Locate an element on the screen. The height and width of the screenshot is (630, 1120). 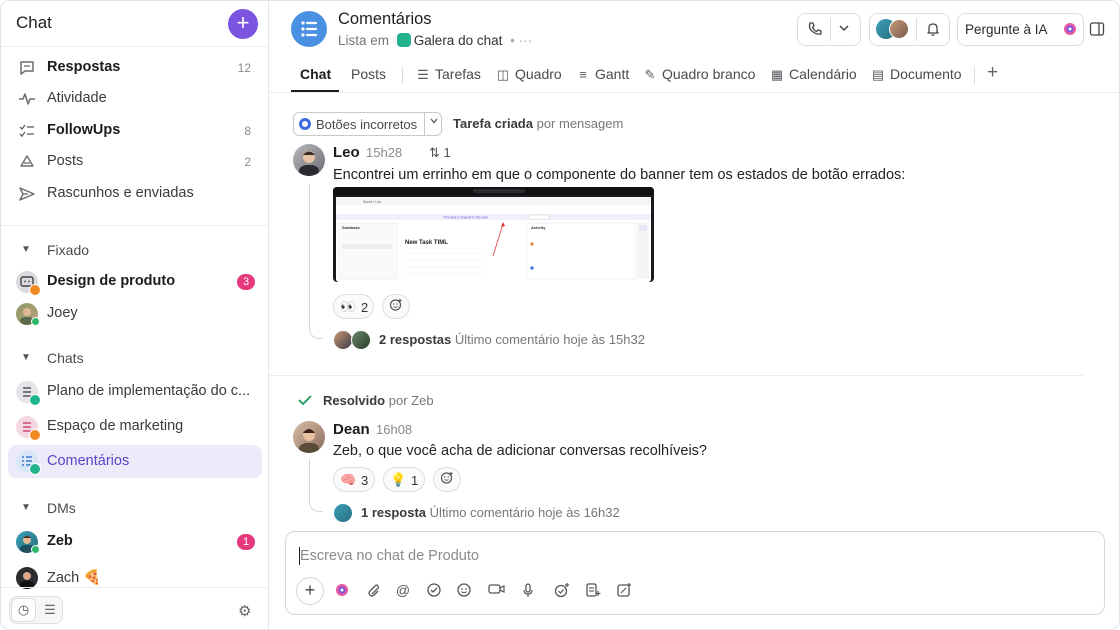
more-dots-icon: • ··· is located at coordinates (521, 40).